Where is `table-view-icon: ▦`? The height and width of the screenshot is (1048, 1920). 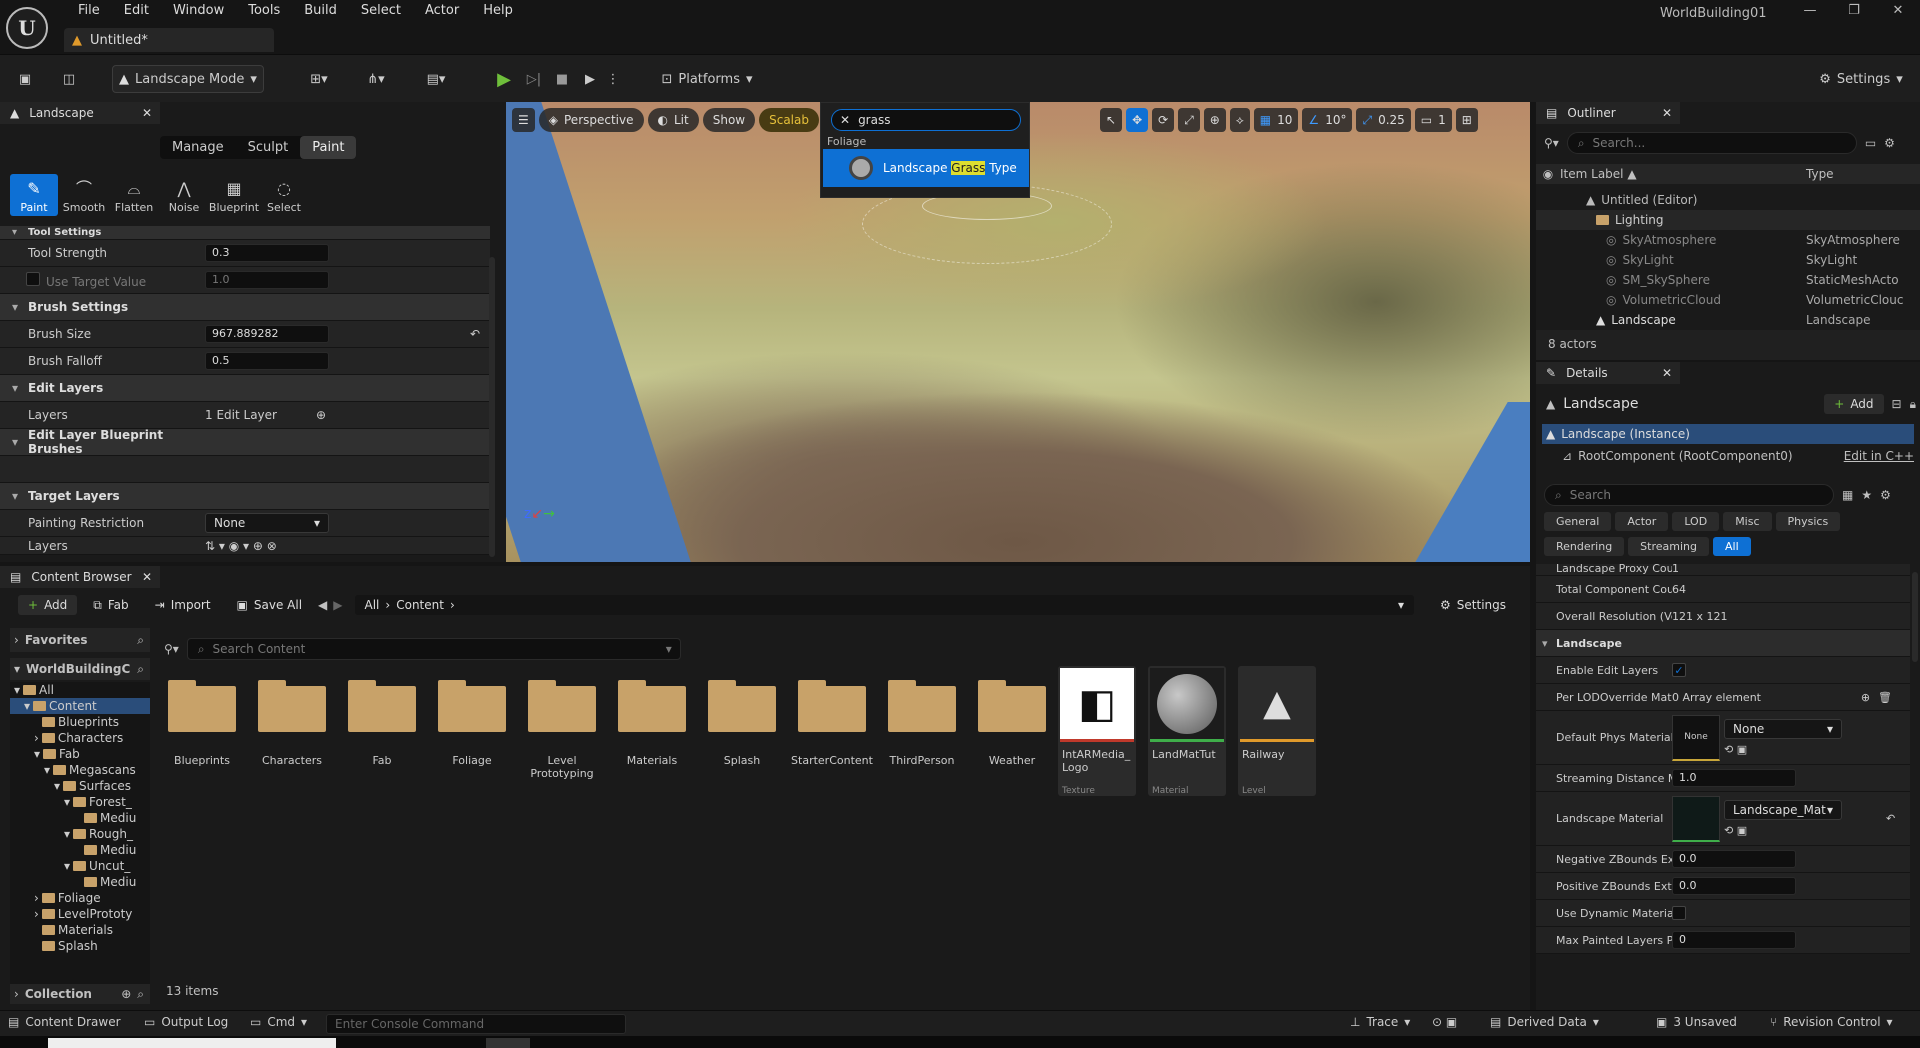
table-view-icon: ▦ is located at coordinates (1847, 495).